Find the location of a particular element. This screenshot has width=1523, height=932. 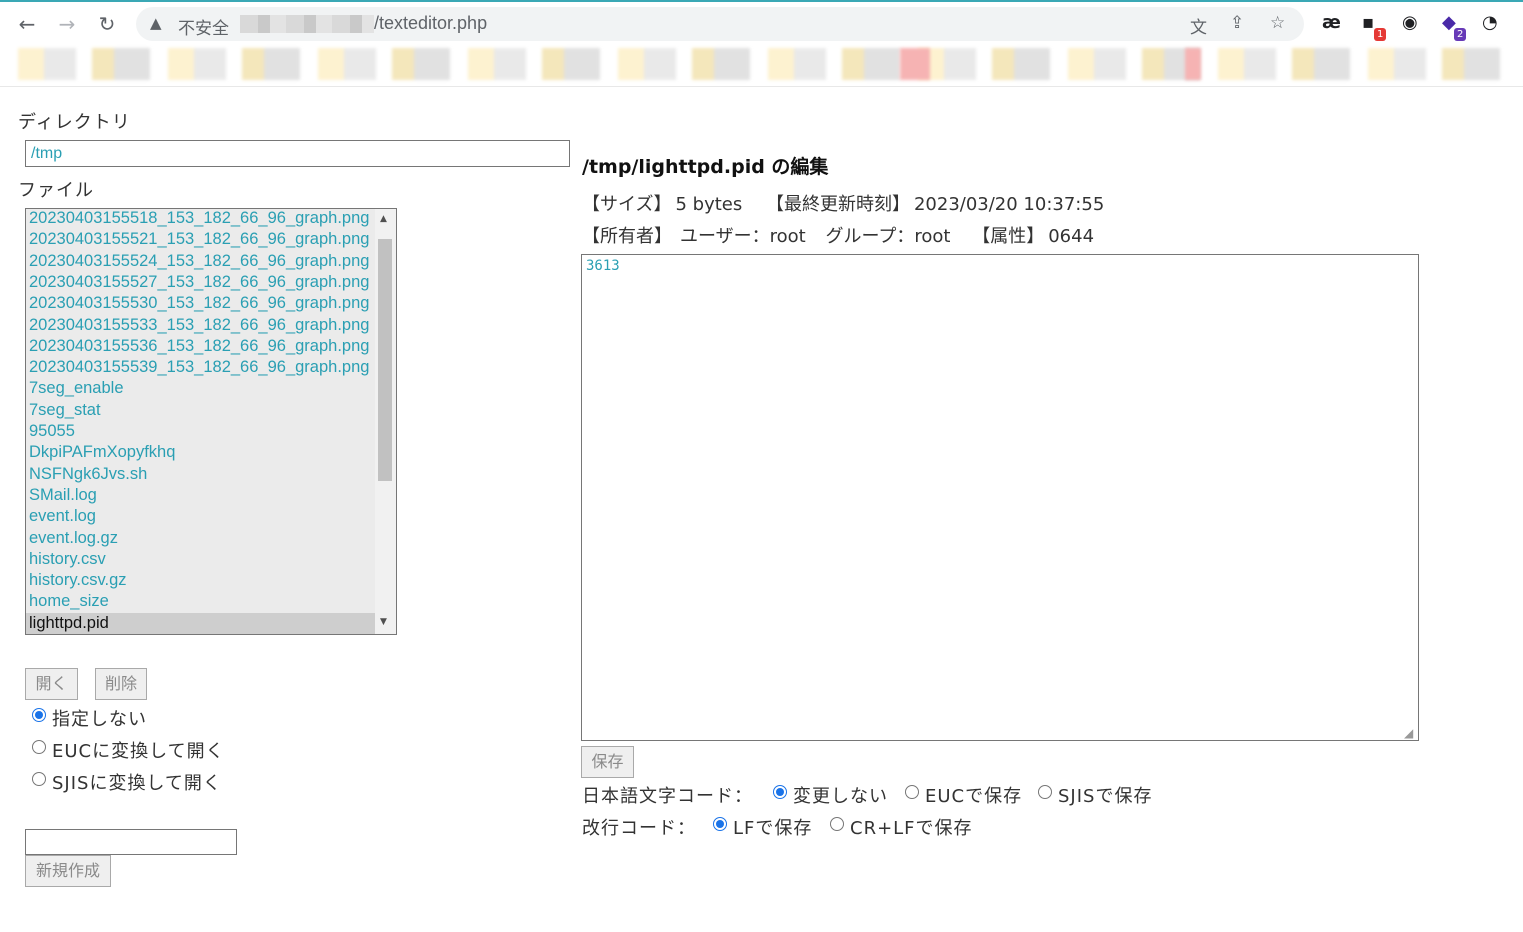

translate-icon: ⽂ is located at coordinates (1198, 25).